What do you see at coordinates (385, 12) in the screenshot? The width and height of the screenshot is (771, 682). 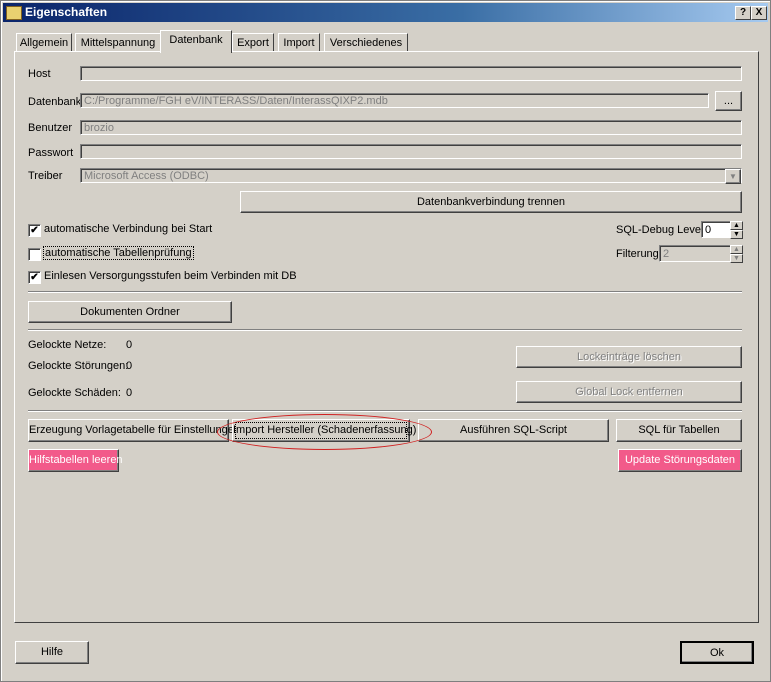 I see `title-bar: Eigenschaften ? X` at bounding box center [385, 12].